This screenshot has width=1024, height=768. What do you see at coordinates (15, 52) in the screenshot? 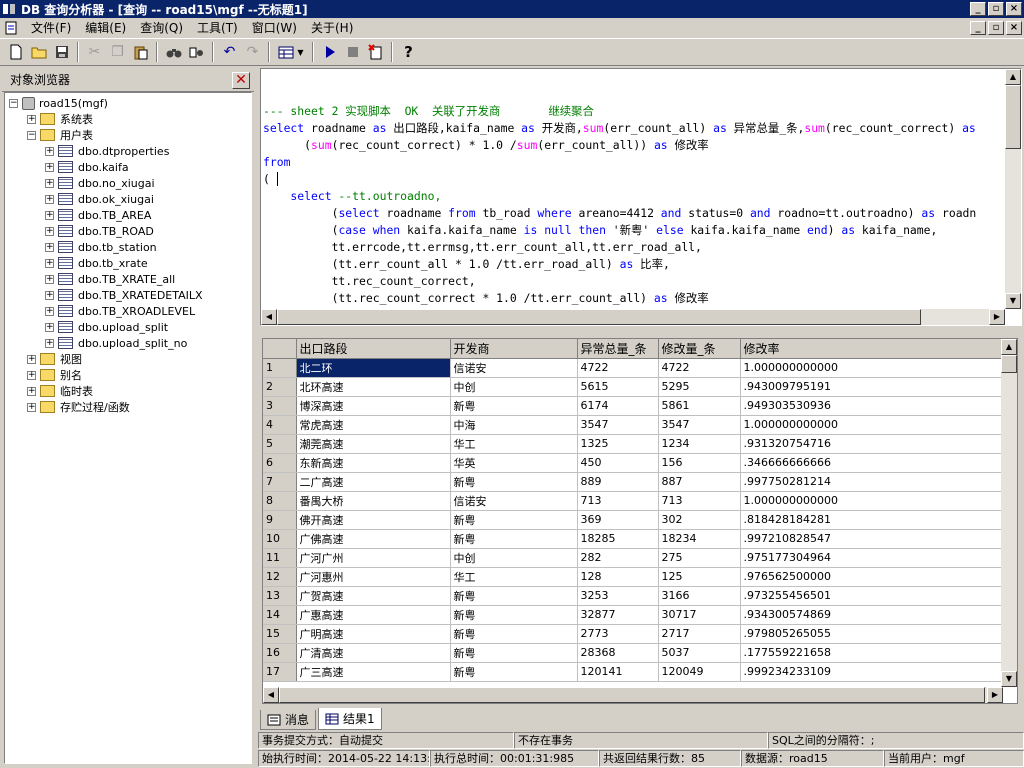
I see `new-file-icon` at bounding box center [15, 52].